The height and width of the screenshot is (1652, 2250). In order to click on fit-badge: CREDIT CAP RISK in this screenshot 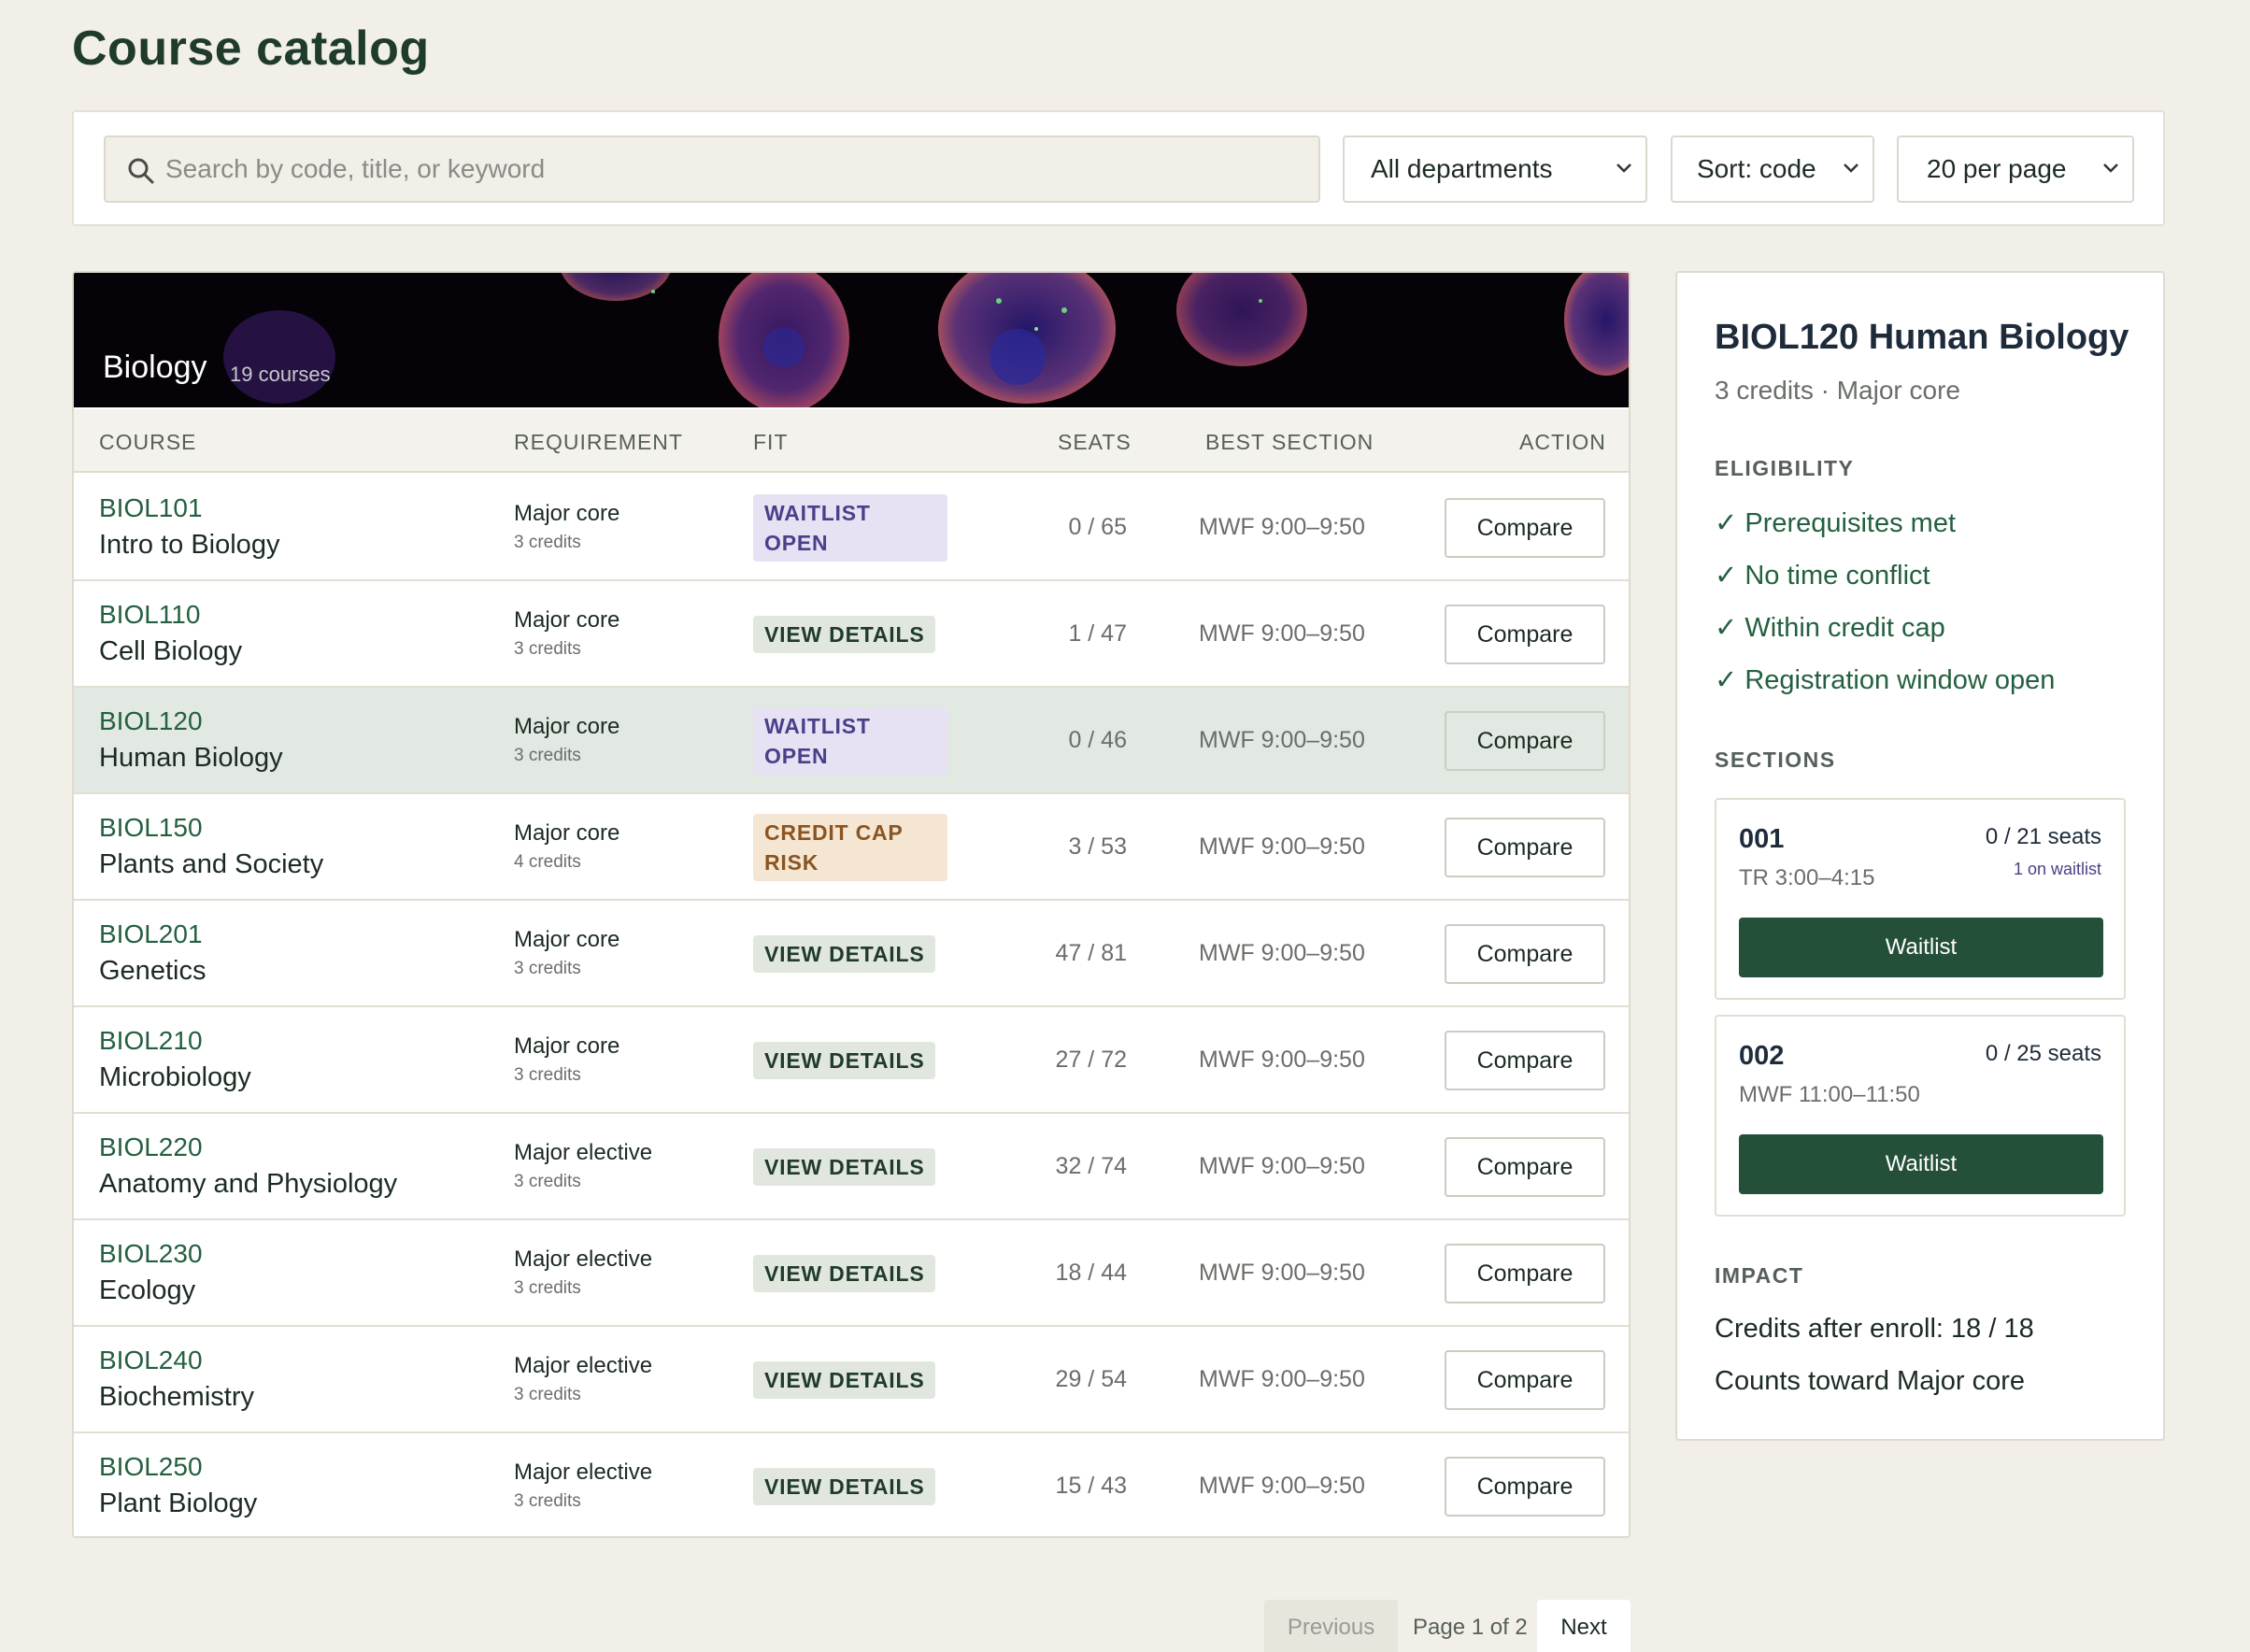, I will do `click(850, 848)`.